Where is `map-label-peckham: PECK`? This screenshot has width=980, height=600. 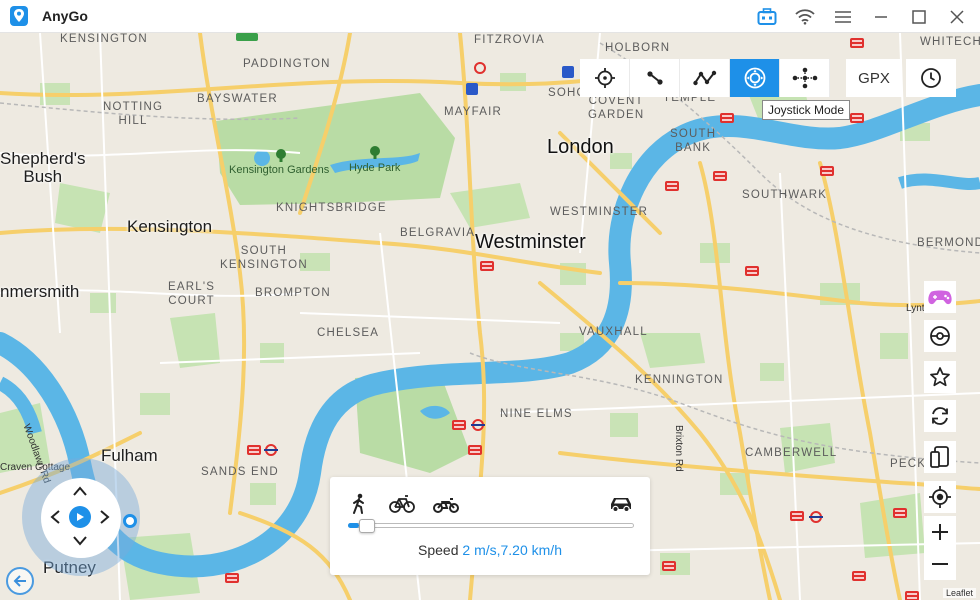
map-label-peckham: PECK is located at coordinates (908, 464).